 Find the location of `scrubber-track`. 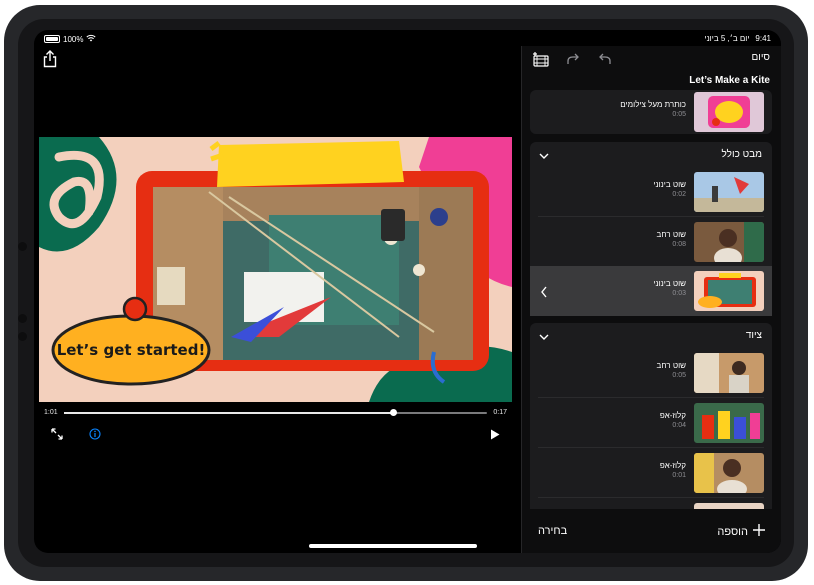

scrubber-track is located at coordinates (275, 412).